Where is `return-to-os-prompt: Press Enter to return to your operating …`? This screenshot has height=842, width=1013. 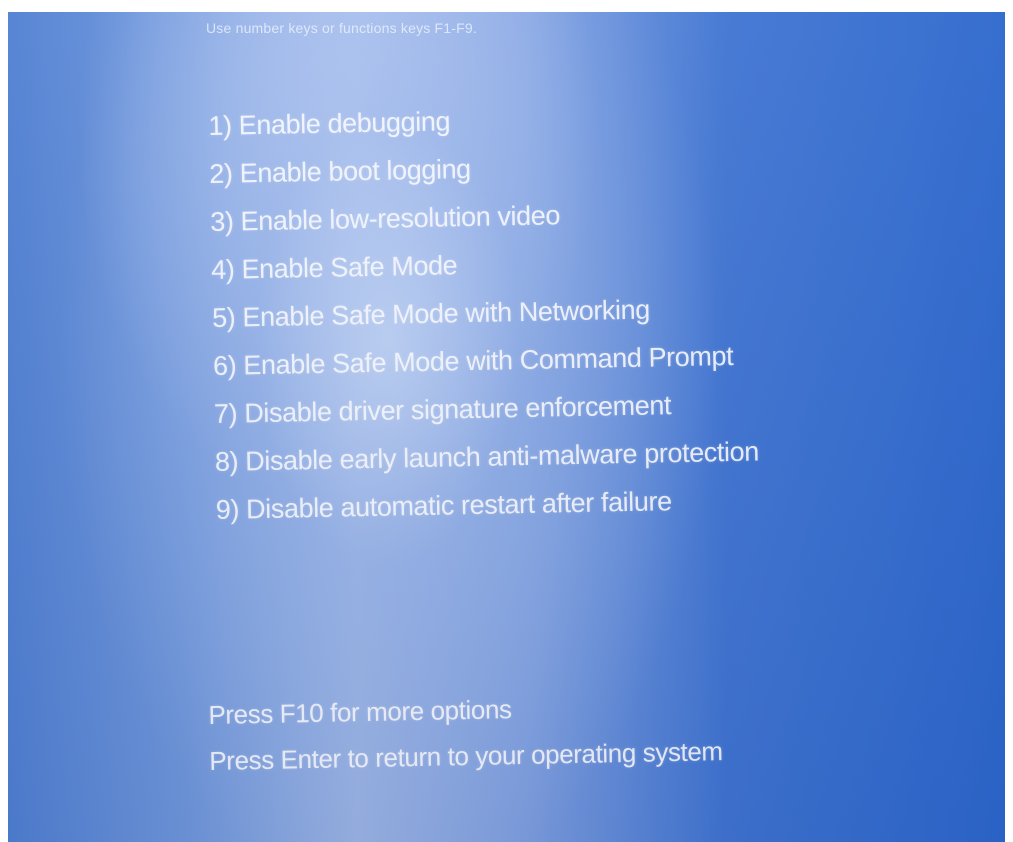 return-to-os-prompt: Press Enter to return to your operating … is located at coordinates (466, 756).